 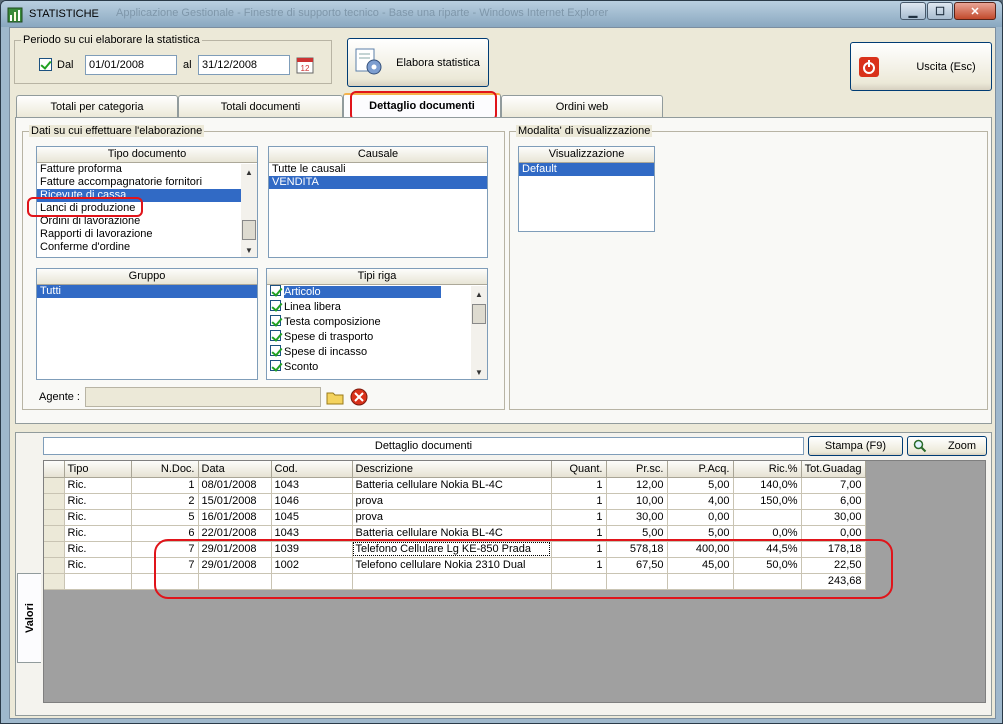 I want to click on folder-icon, so click(x=335, y=397).